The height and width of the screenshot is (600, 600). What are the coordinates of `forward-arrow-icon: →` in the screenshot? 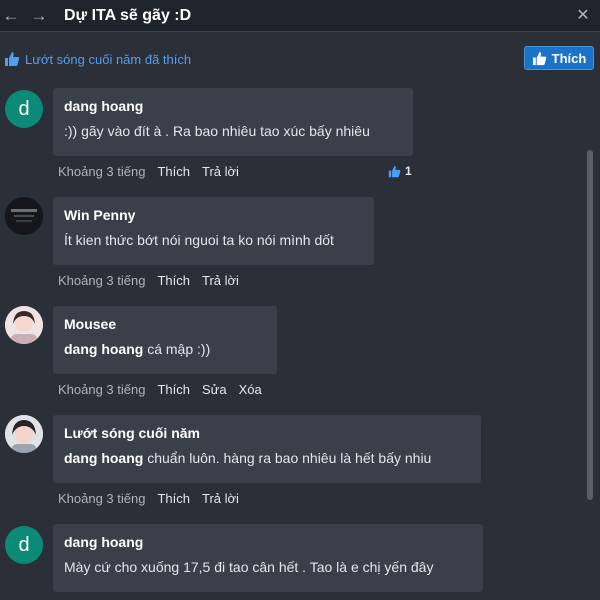 It's located at (39, 16).